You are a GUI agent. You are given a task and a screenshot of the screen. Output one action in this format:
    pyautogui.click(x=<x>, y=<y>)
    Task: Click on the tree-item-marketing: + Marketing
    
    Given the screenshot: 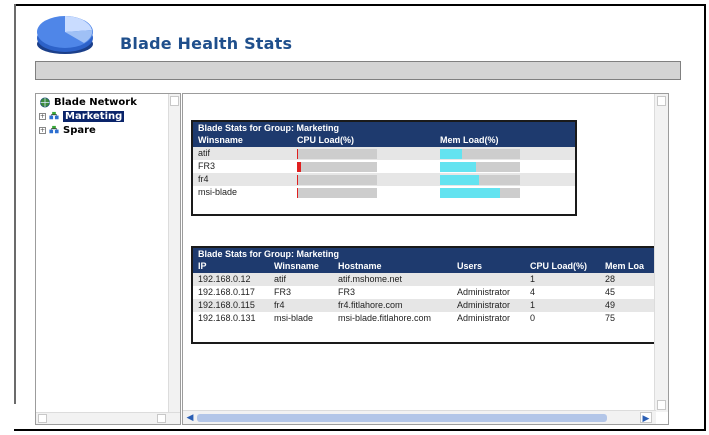 What is the action you would take?
    pyautogui.click(x=82, y=116)
    